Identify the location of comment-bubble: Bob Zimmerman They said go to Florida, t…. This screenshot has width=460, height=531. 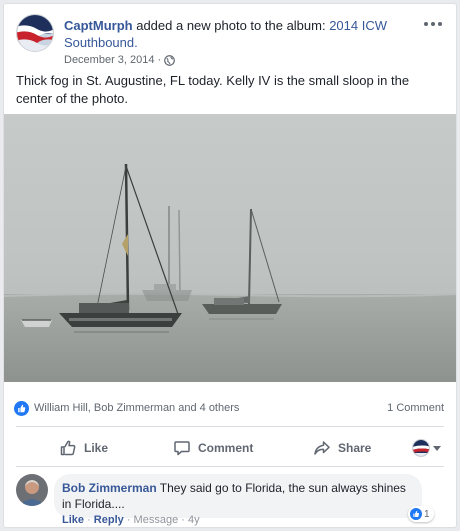
(238, 496).